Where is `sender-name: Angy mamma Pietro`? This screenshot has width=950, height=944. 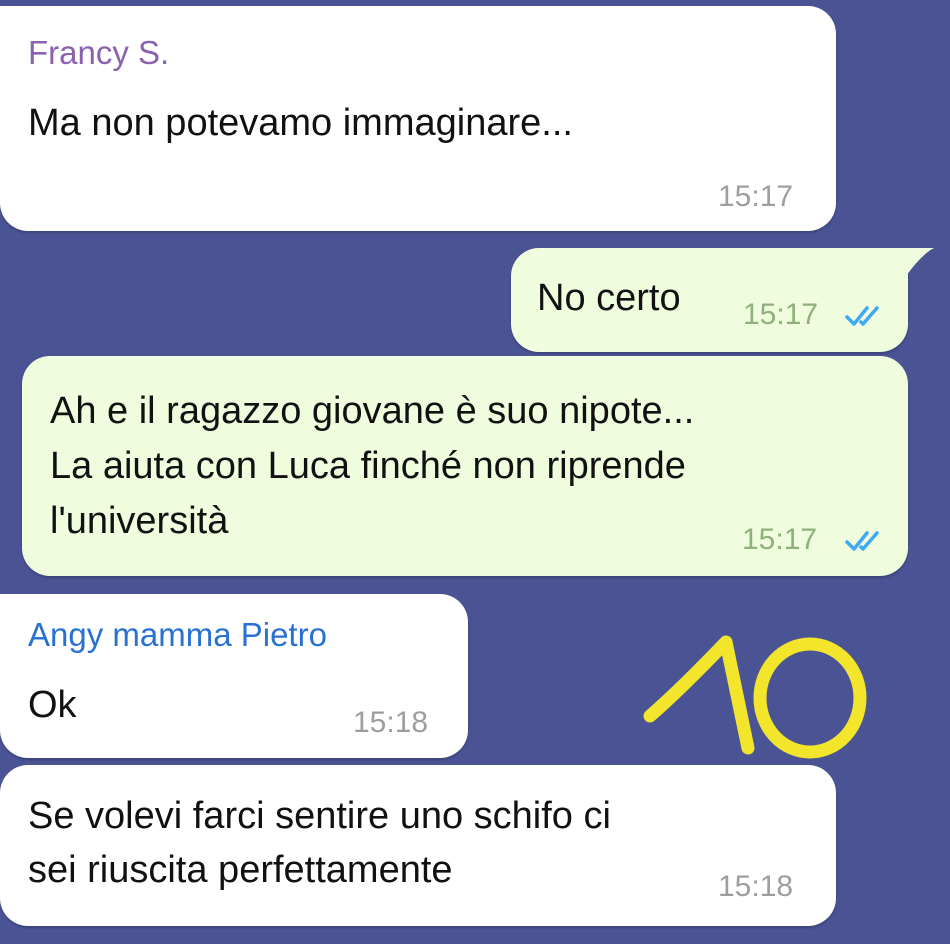
sender-name: Angy mamma Pietro is located at coordinates (177, 635).